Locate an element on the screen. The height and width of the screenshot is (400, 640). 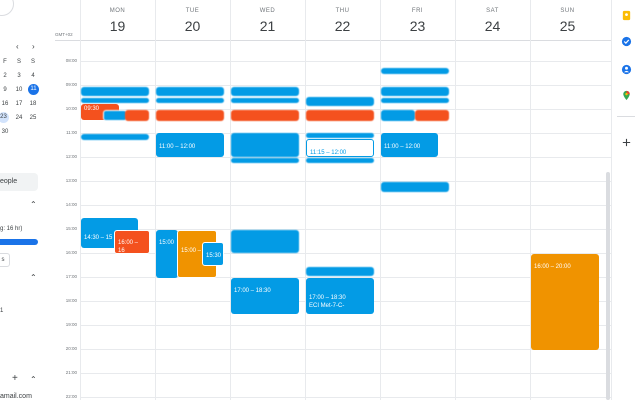
mini-cal-prev-button: ‹ is located at coordinates (17, 46).